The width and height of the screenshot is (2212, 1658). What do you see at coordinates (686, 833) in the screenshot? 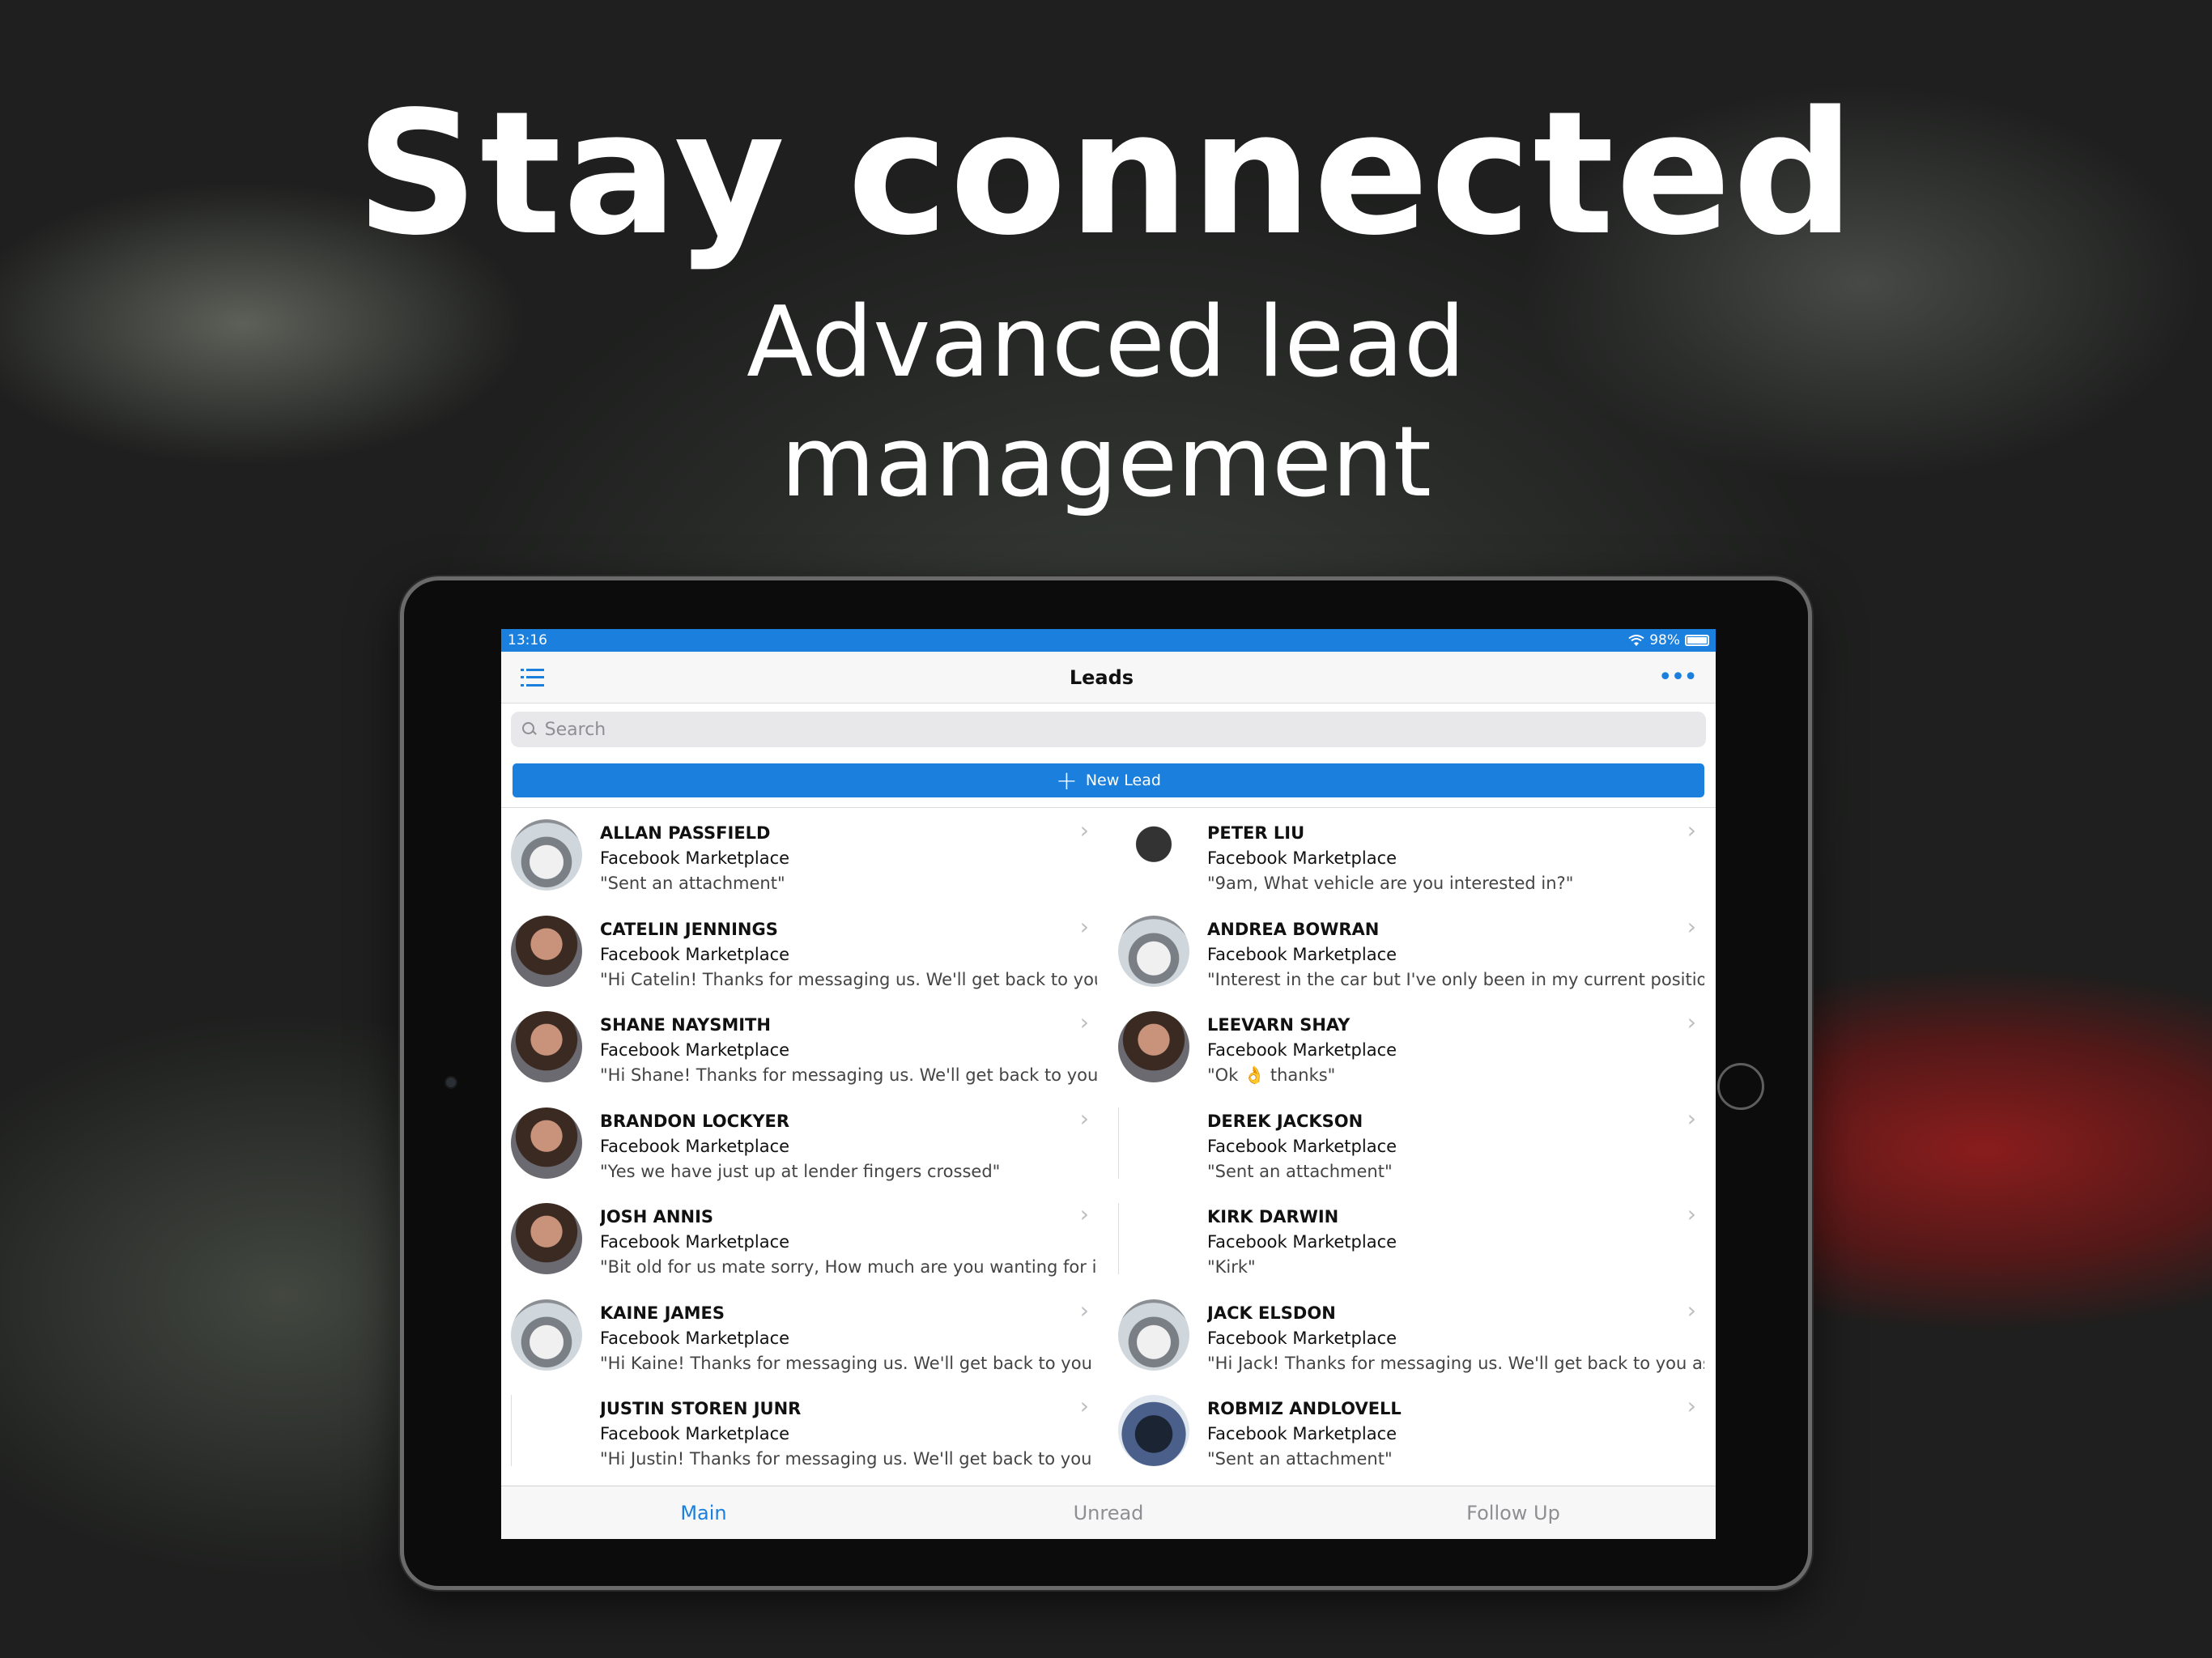
I see `lead-name: ALLAN PASSFIELD` at bounding box center [686, 833].